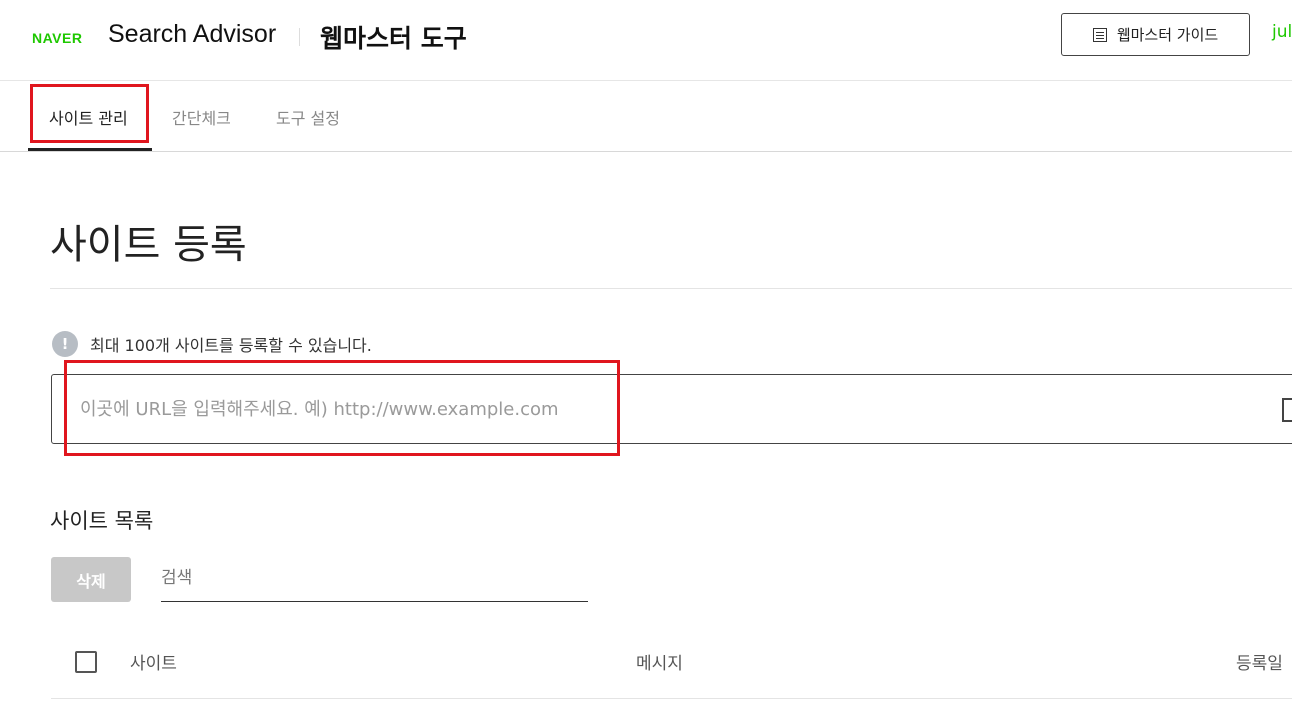  What do you see at coordinates (201, 117) in the screenshot?
I see `tab-quick-check: 간단체크` at bounding box center [201, 117].